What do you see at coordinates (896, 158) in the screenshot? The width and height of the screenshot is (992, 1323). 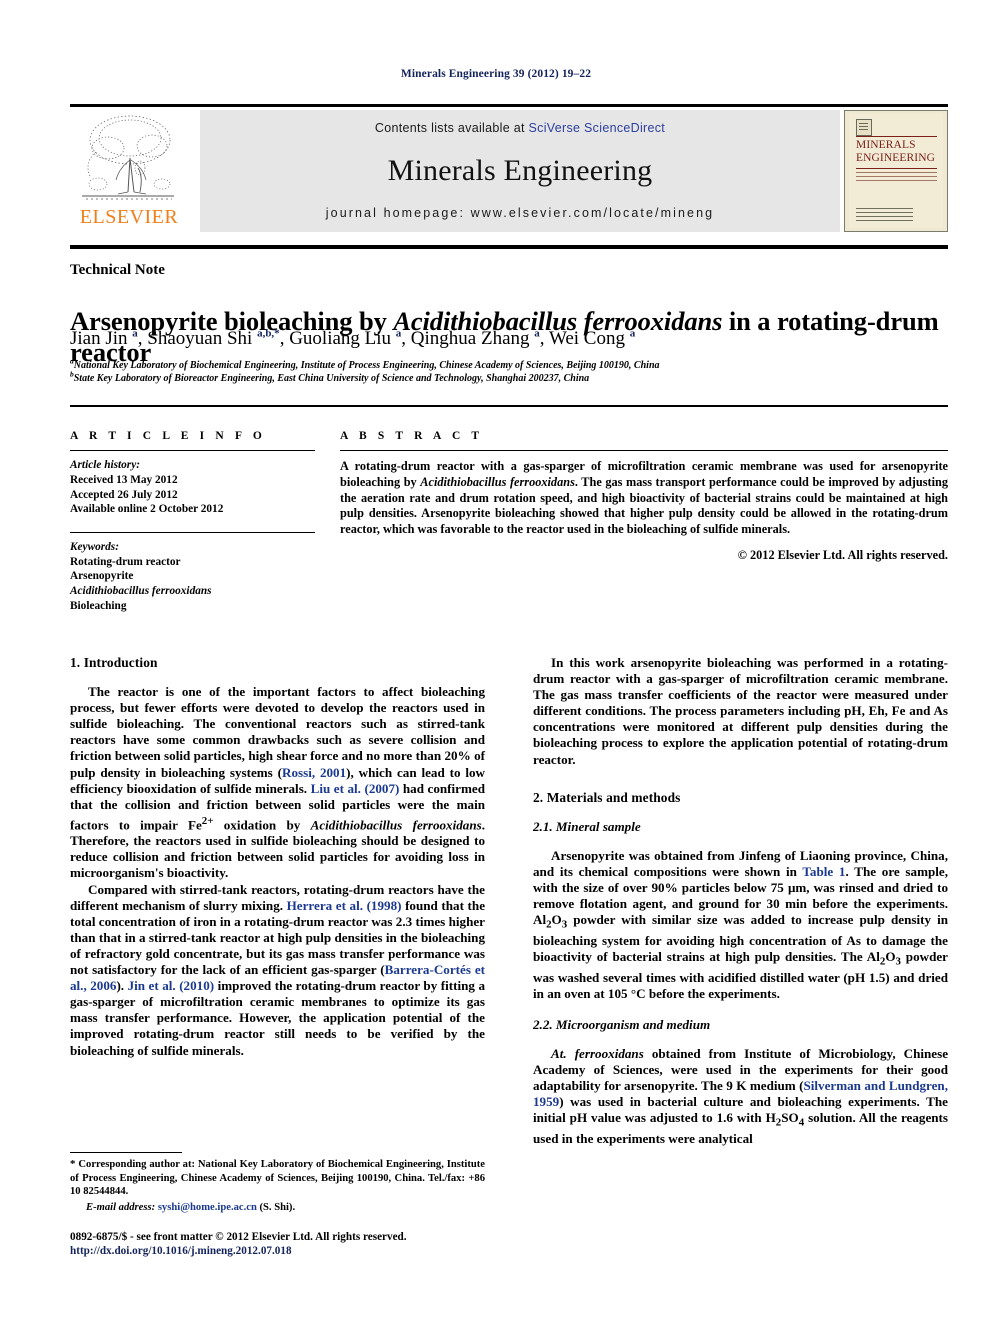 I see `cover-title-line2: ENGINEERING` at bounding box center [896, 158].